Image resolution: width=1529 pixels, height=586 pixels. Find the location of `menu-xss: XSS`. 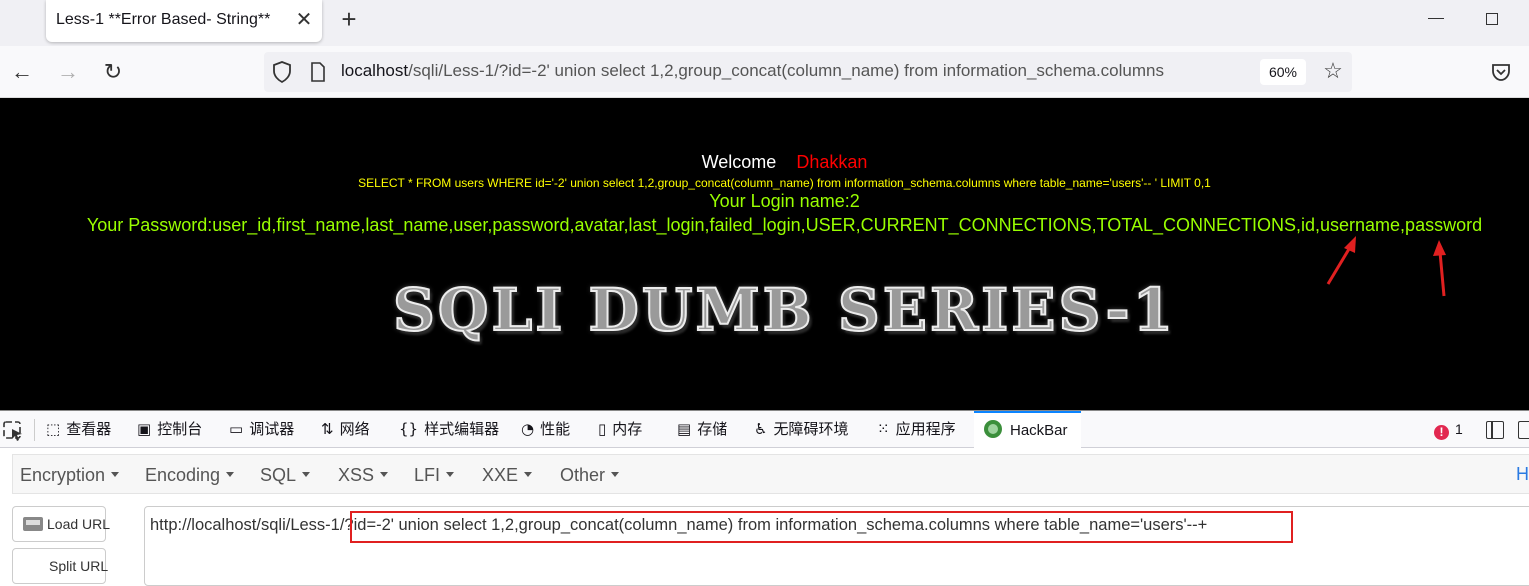

menu-xss: XSS is located at coordinates (363, 475).